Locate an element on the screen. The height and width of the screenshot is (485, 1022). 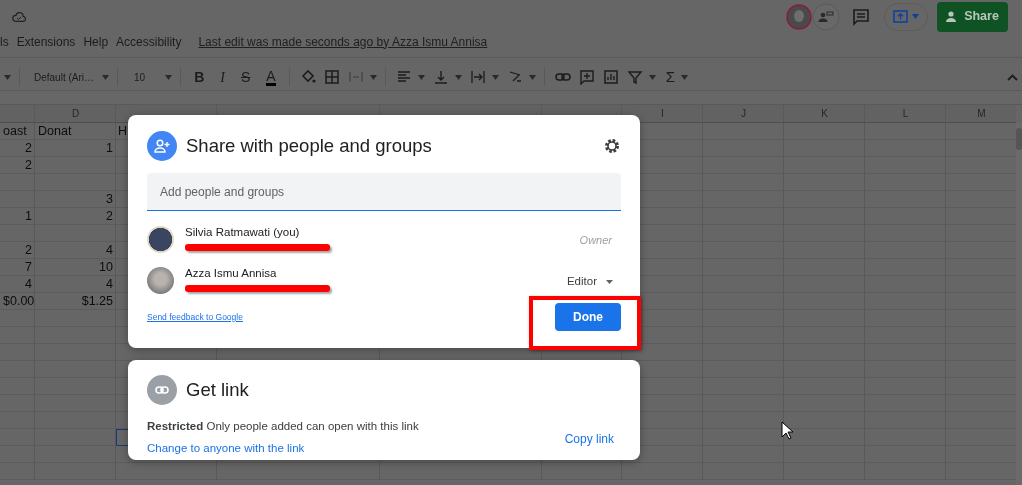
table-cell-text: $0.00 is located at coordinates (18, 301).